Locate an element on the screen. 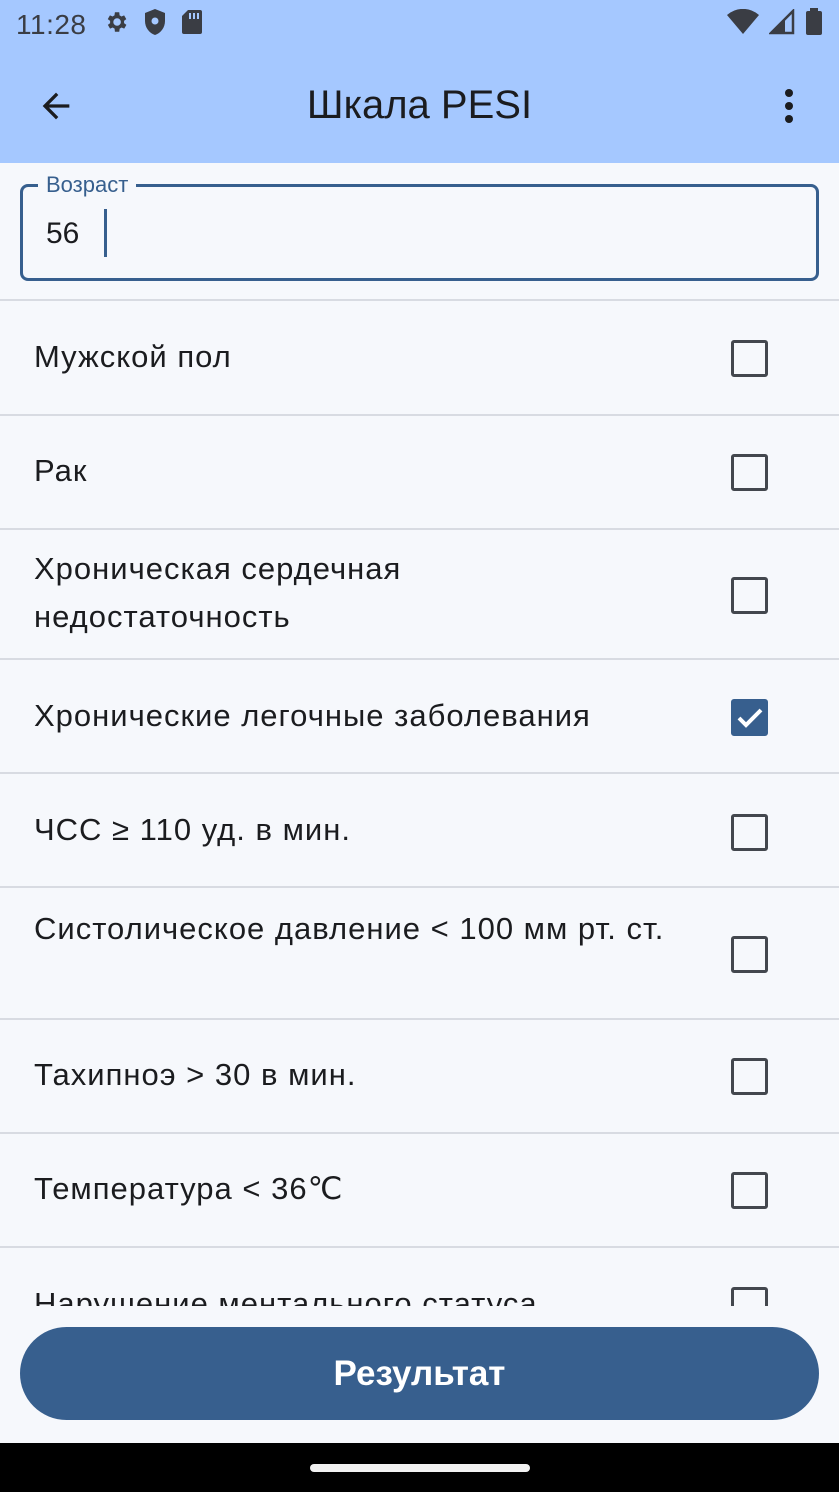  check-icon is located at coordinates (750, 718).